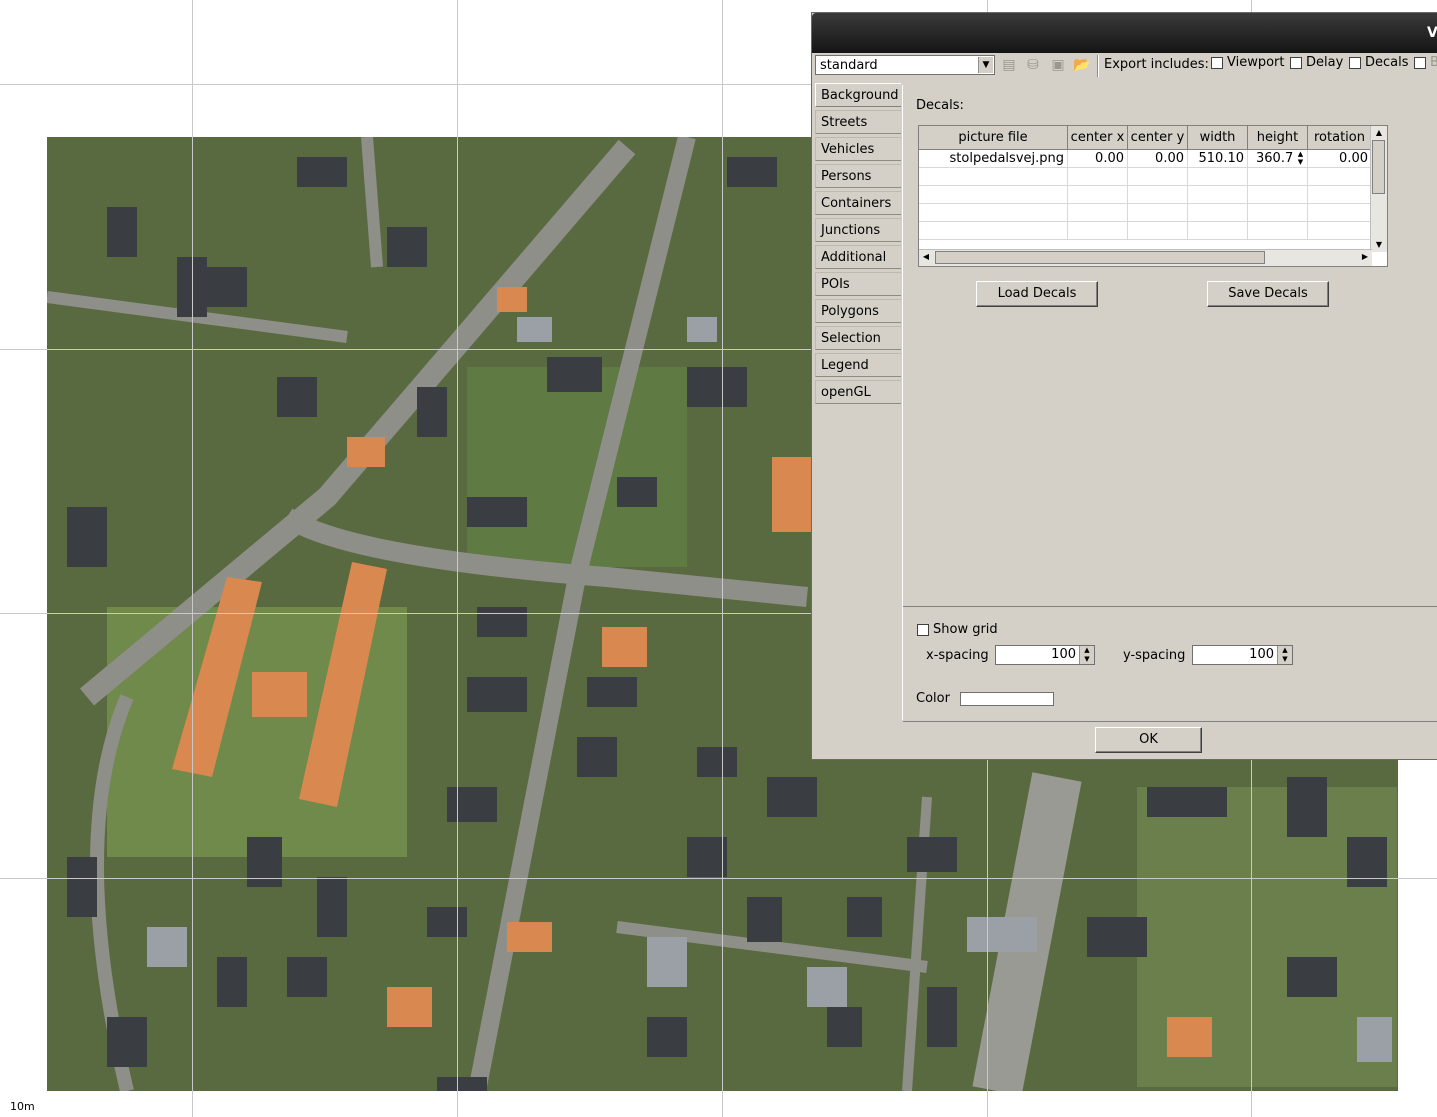 The height and width of the screenshot is (1117, 1437). I want to click on x-spacing-spinner: 100 ▲ ▼, so click(1045, 655).